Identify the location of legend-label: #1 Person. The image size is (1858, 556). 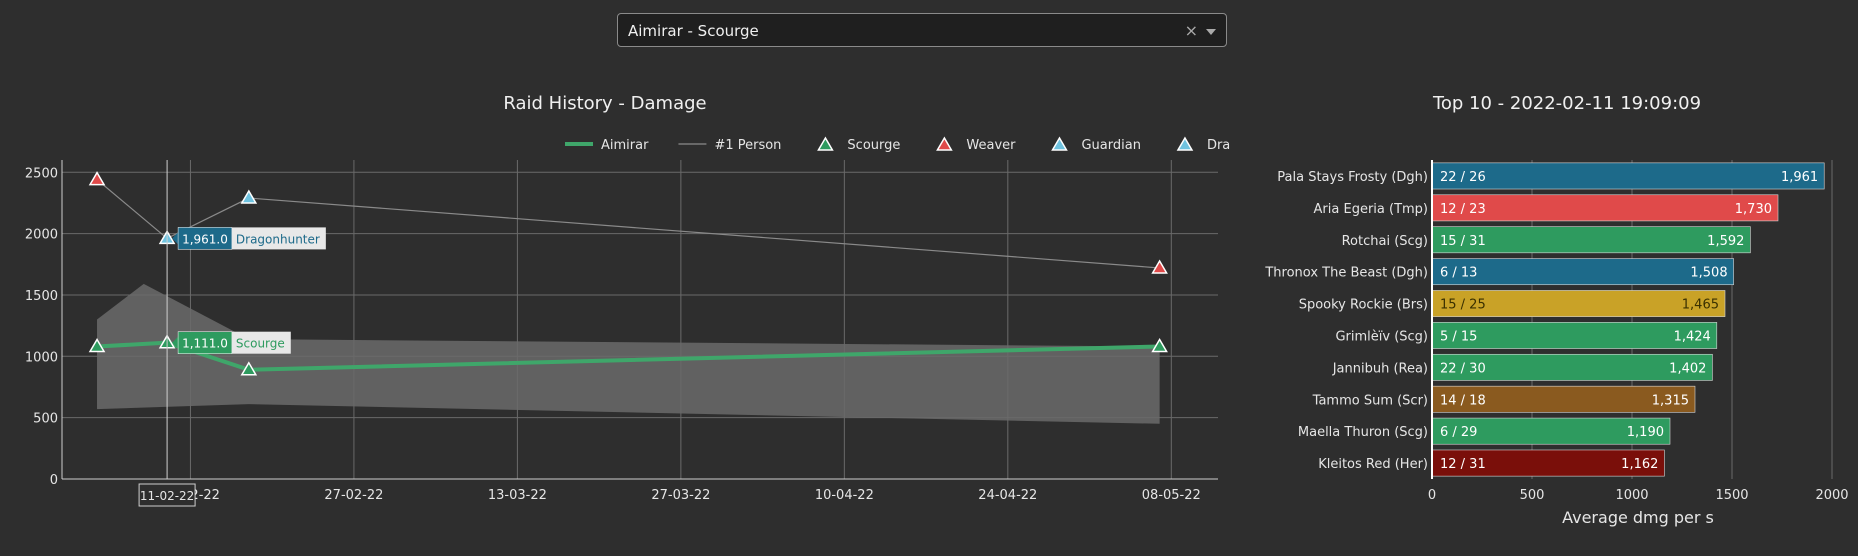
(747, 145).